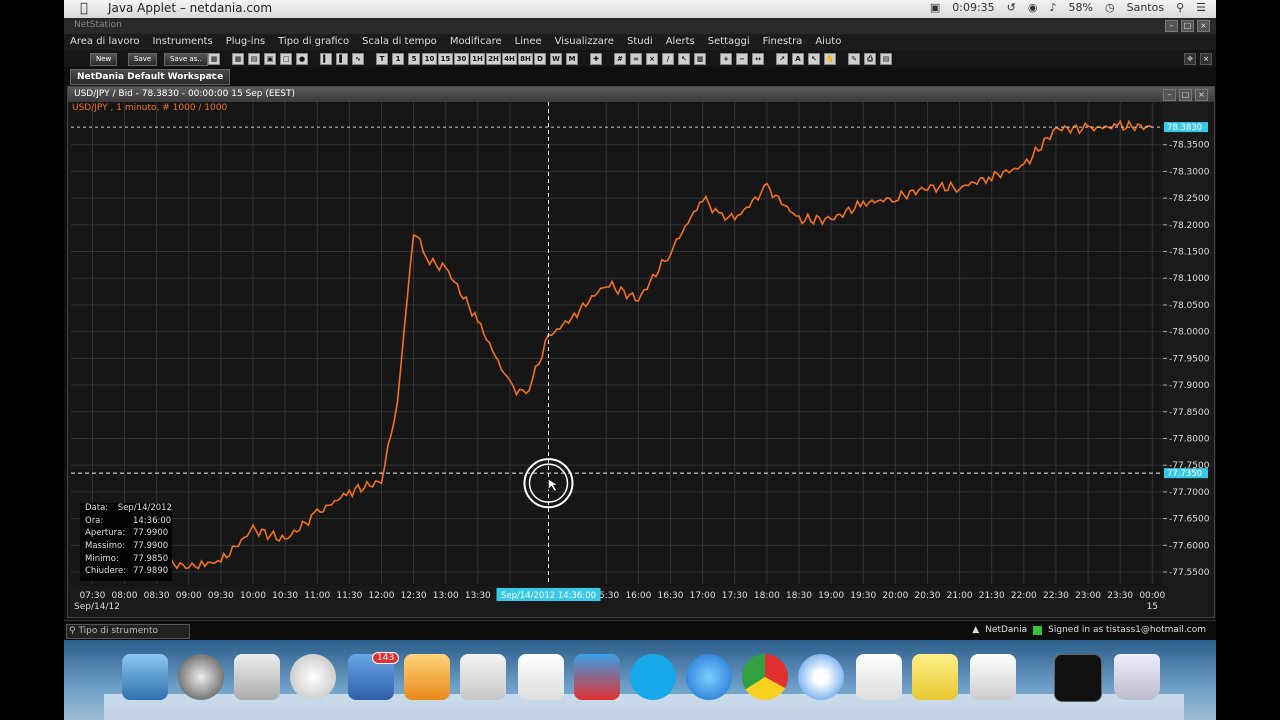 The height and width of the screenshot is (720, 1280). Describe the element at coordinates (821, 677) in the screenshot. I see `safari-icon` at that location.